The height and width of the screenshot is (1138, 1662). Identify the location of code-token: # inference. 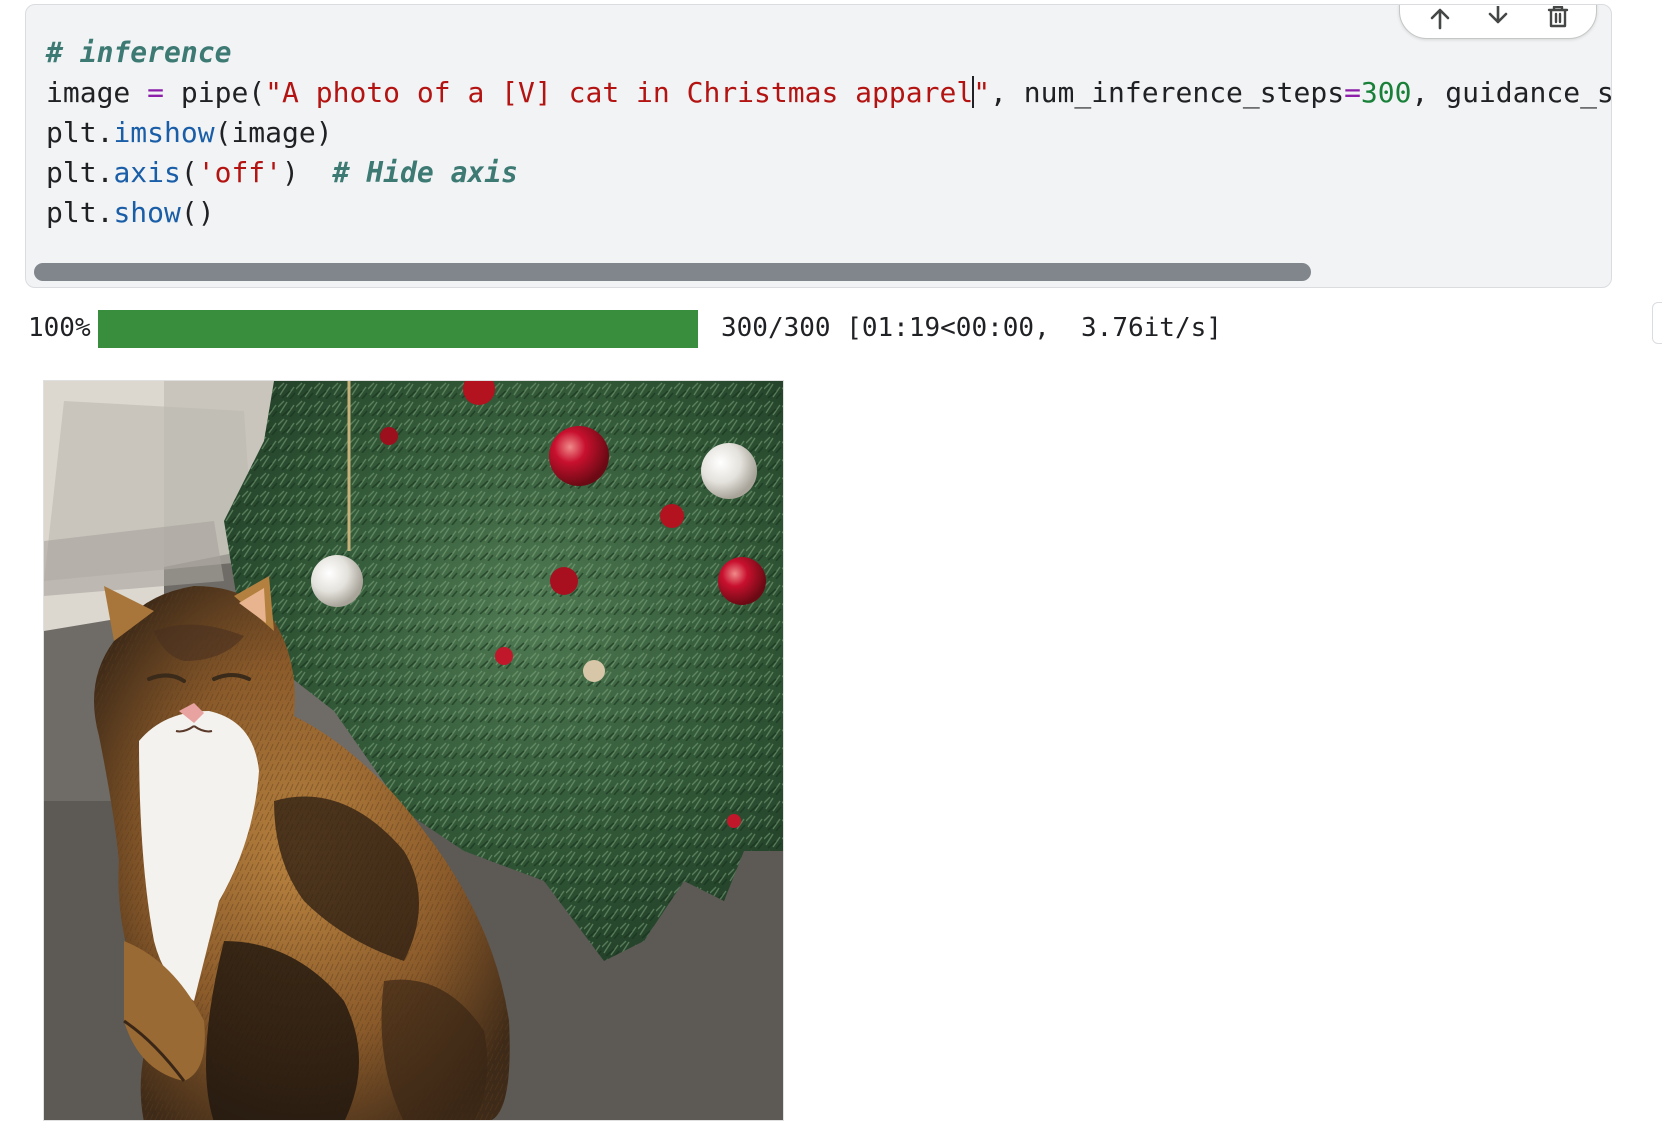
(139, 52).